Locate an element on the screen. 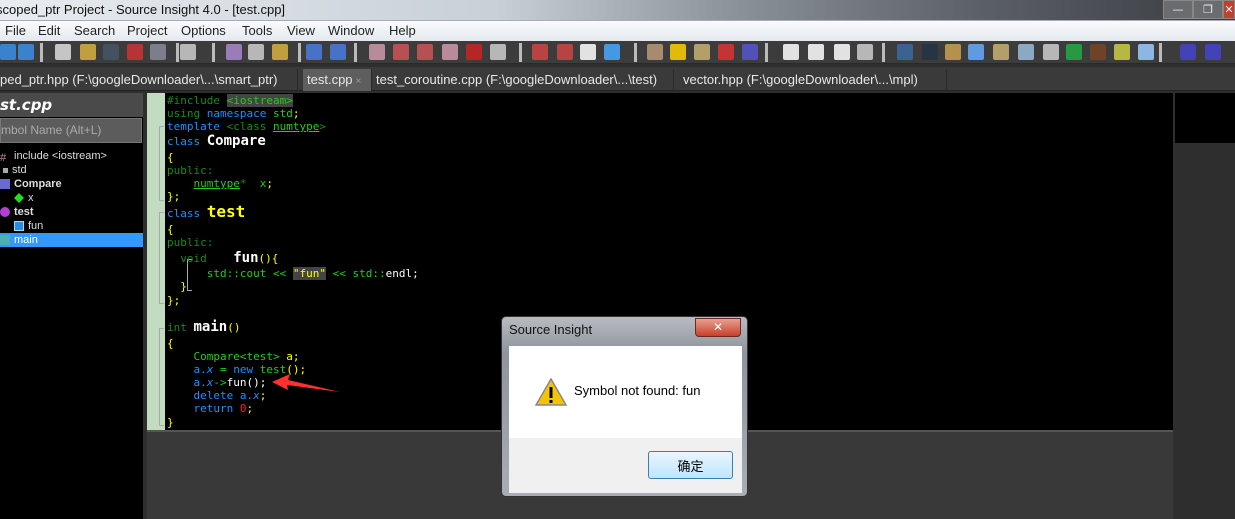 The image size is (1235, 519). menu-search: Search is located at coordinates (94, 30).